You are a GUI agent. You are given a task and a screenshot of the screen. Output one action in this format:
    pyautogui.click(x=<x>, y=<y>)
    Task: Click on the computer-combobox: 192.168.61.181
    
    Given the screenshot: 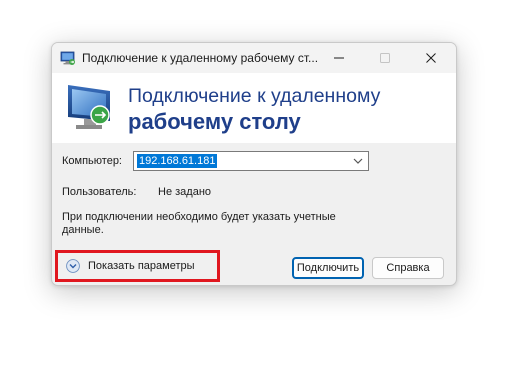 What is the action you would take?
    pyautogui.click(x=251, y=161)
    